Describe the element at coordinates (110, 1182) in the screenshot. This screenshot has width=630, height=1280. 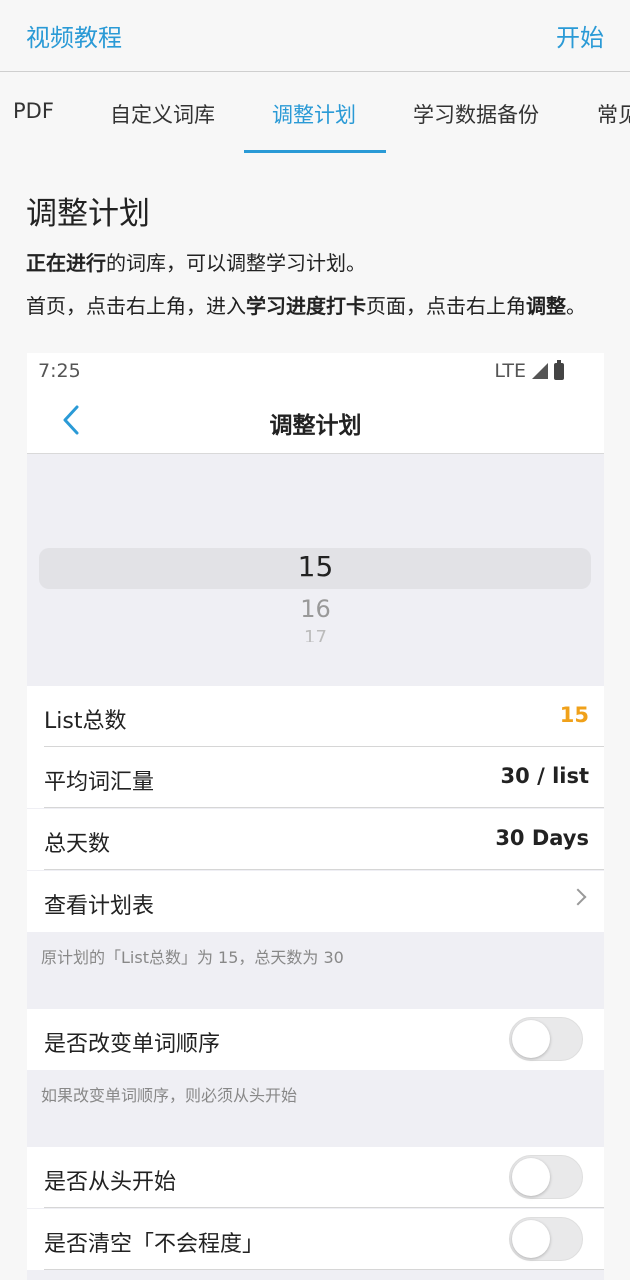
I see `row-label: 是否从头开始` at that location.